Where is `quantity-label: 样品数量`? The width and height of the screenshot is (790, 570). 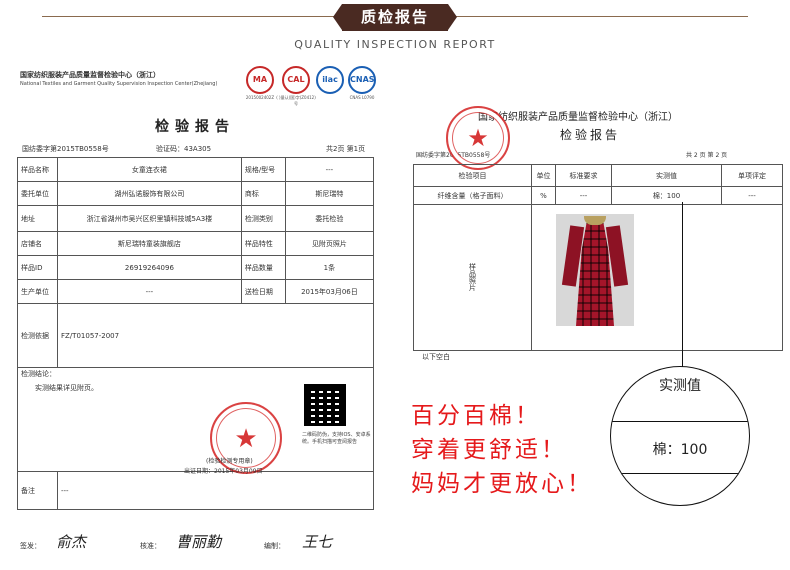 quantity-label: 样品数量 is located at coordinates (263, 267).